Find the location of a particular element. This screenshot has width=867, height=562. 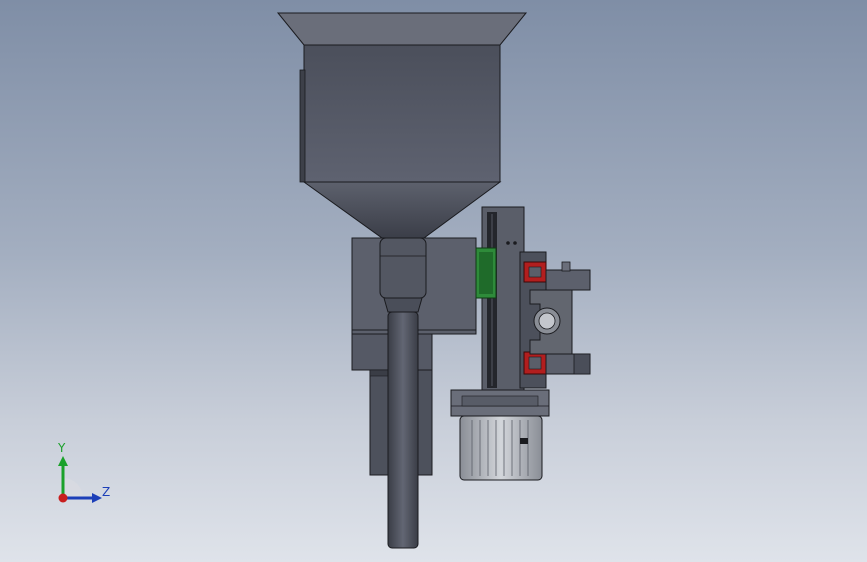

triad-axes is located at coordinates (80, 479).